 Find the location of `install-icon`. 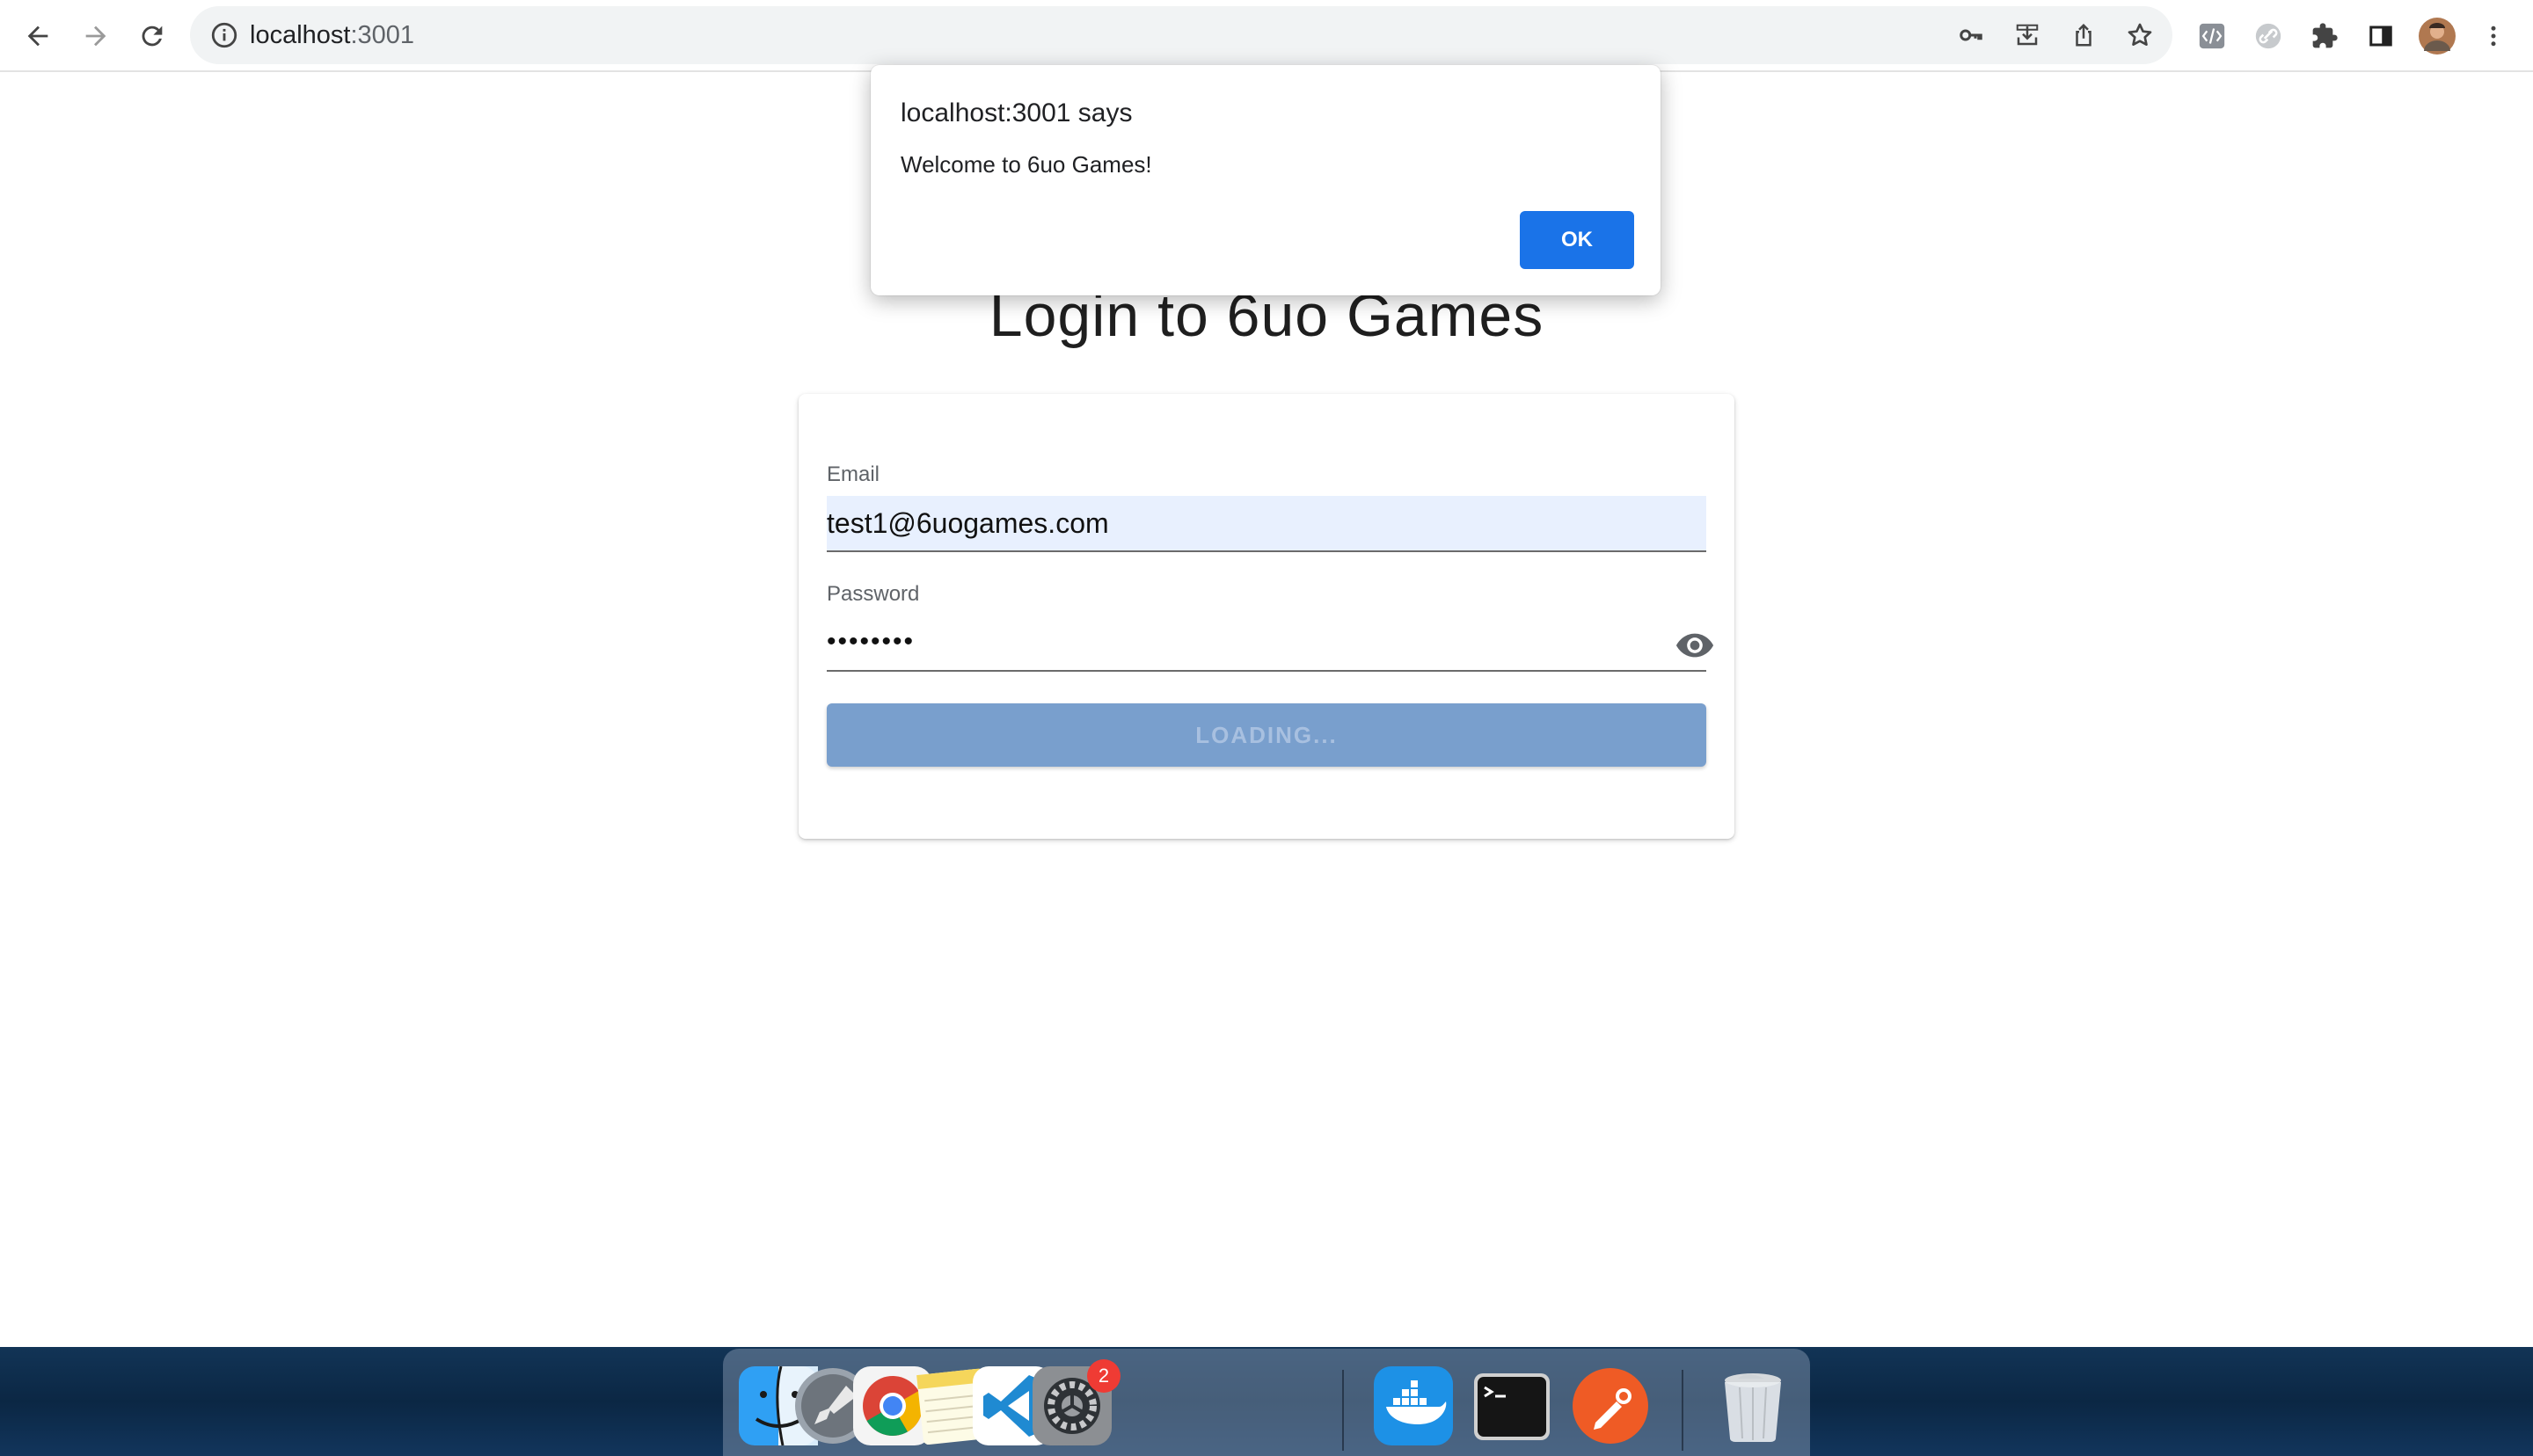

install-icon is located at coordinates (2027, 35).